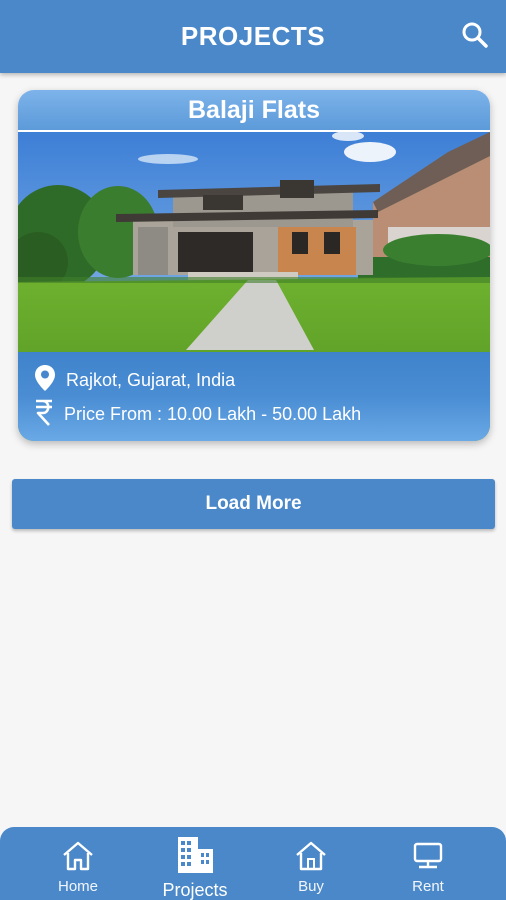 Image resolution: width=506 pixels, height=900 pixels. What do you see at coordinates (151, 380) in the screenshot?
I see `project-location: Rajkot, Gujarat, India` at bounding box center [151, 380].